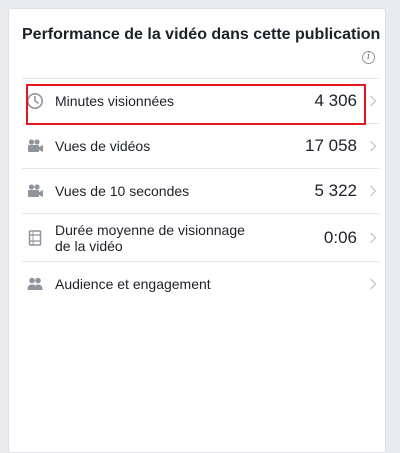  I want to click on film-icon, so click(35, 237).